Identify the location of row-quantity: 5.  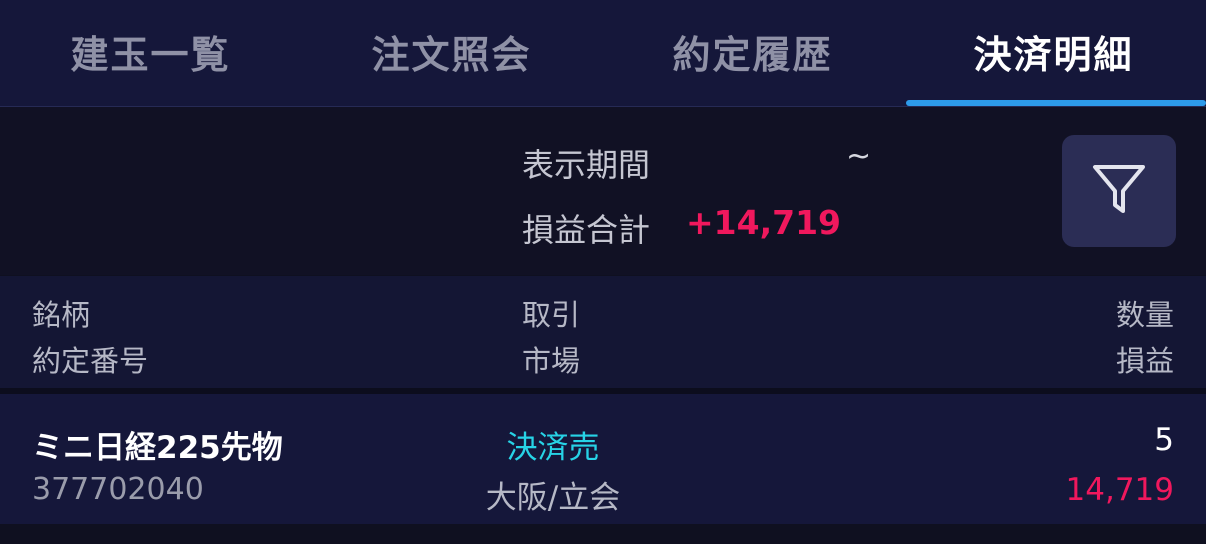
(1164, 440).